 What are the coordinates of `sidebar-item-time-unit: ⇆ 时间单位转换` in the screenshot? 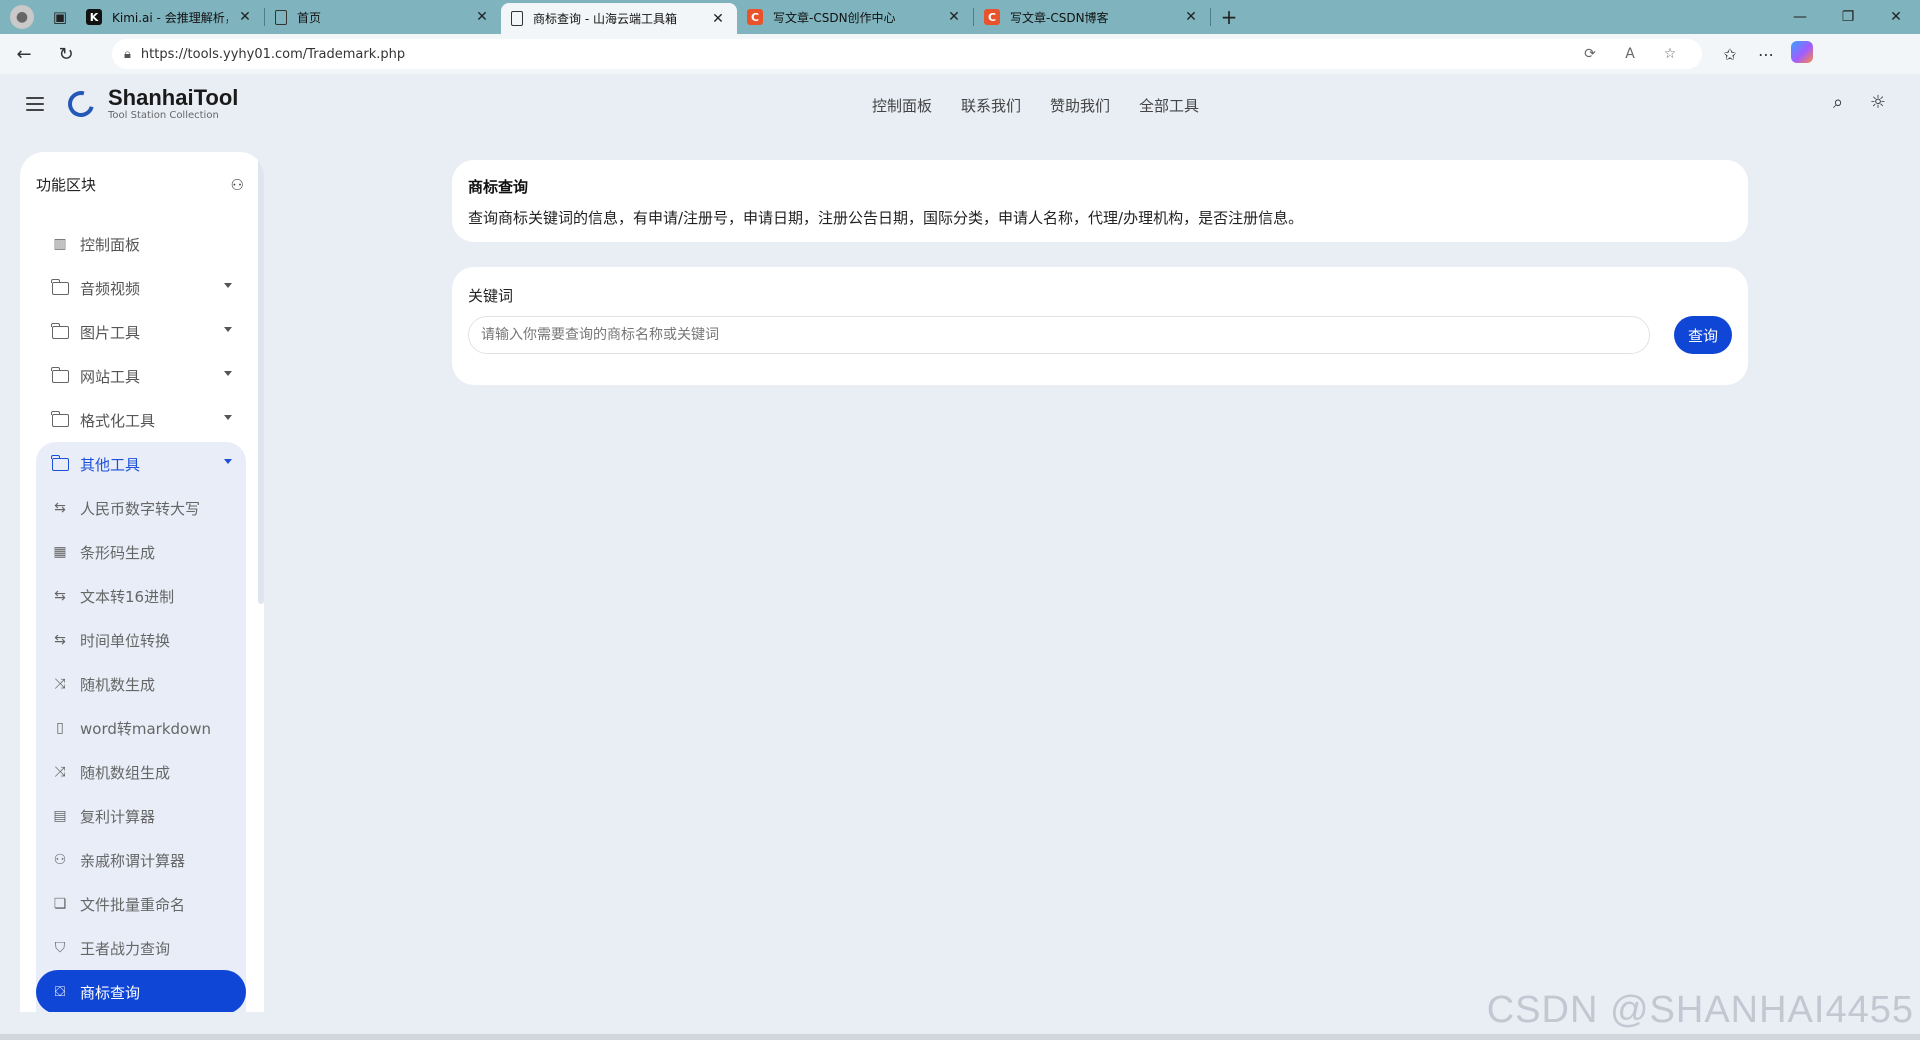 It's located at (141, 640).